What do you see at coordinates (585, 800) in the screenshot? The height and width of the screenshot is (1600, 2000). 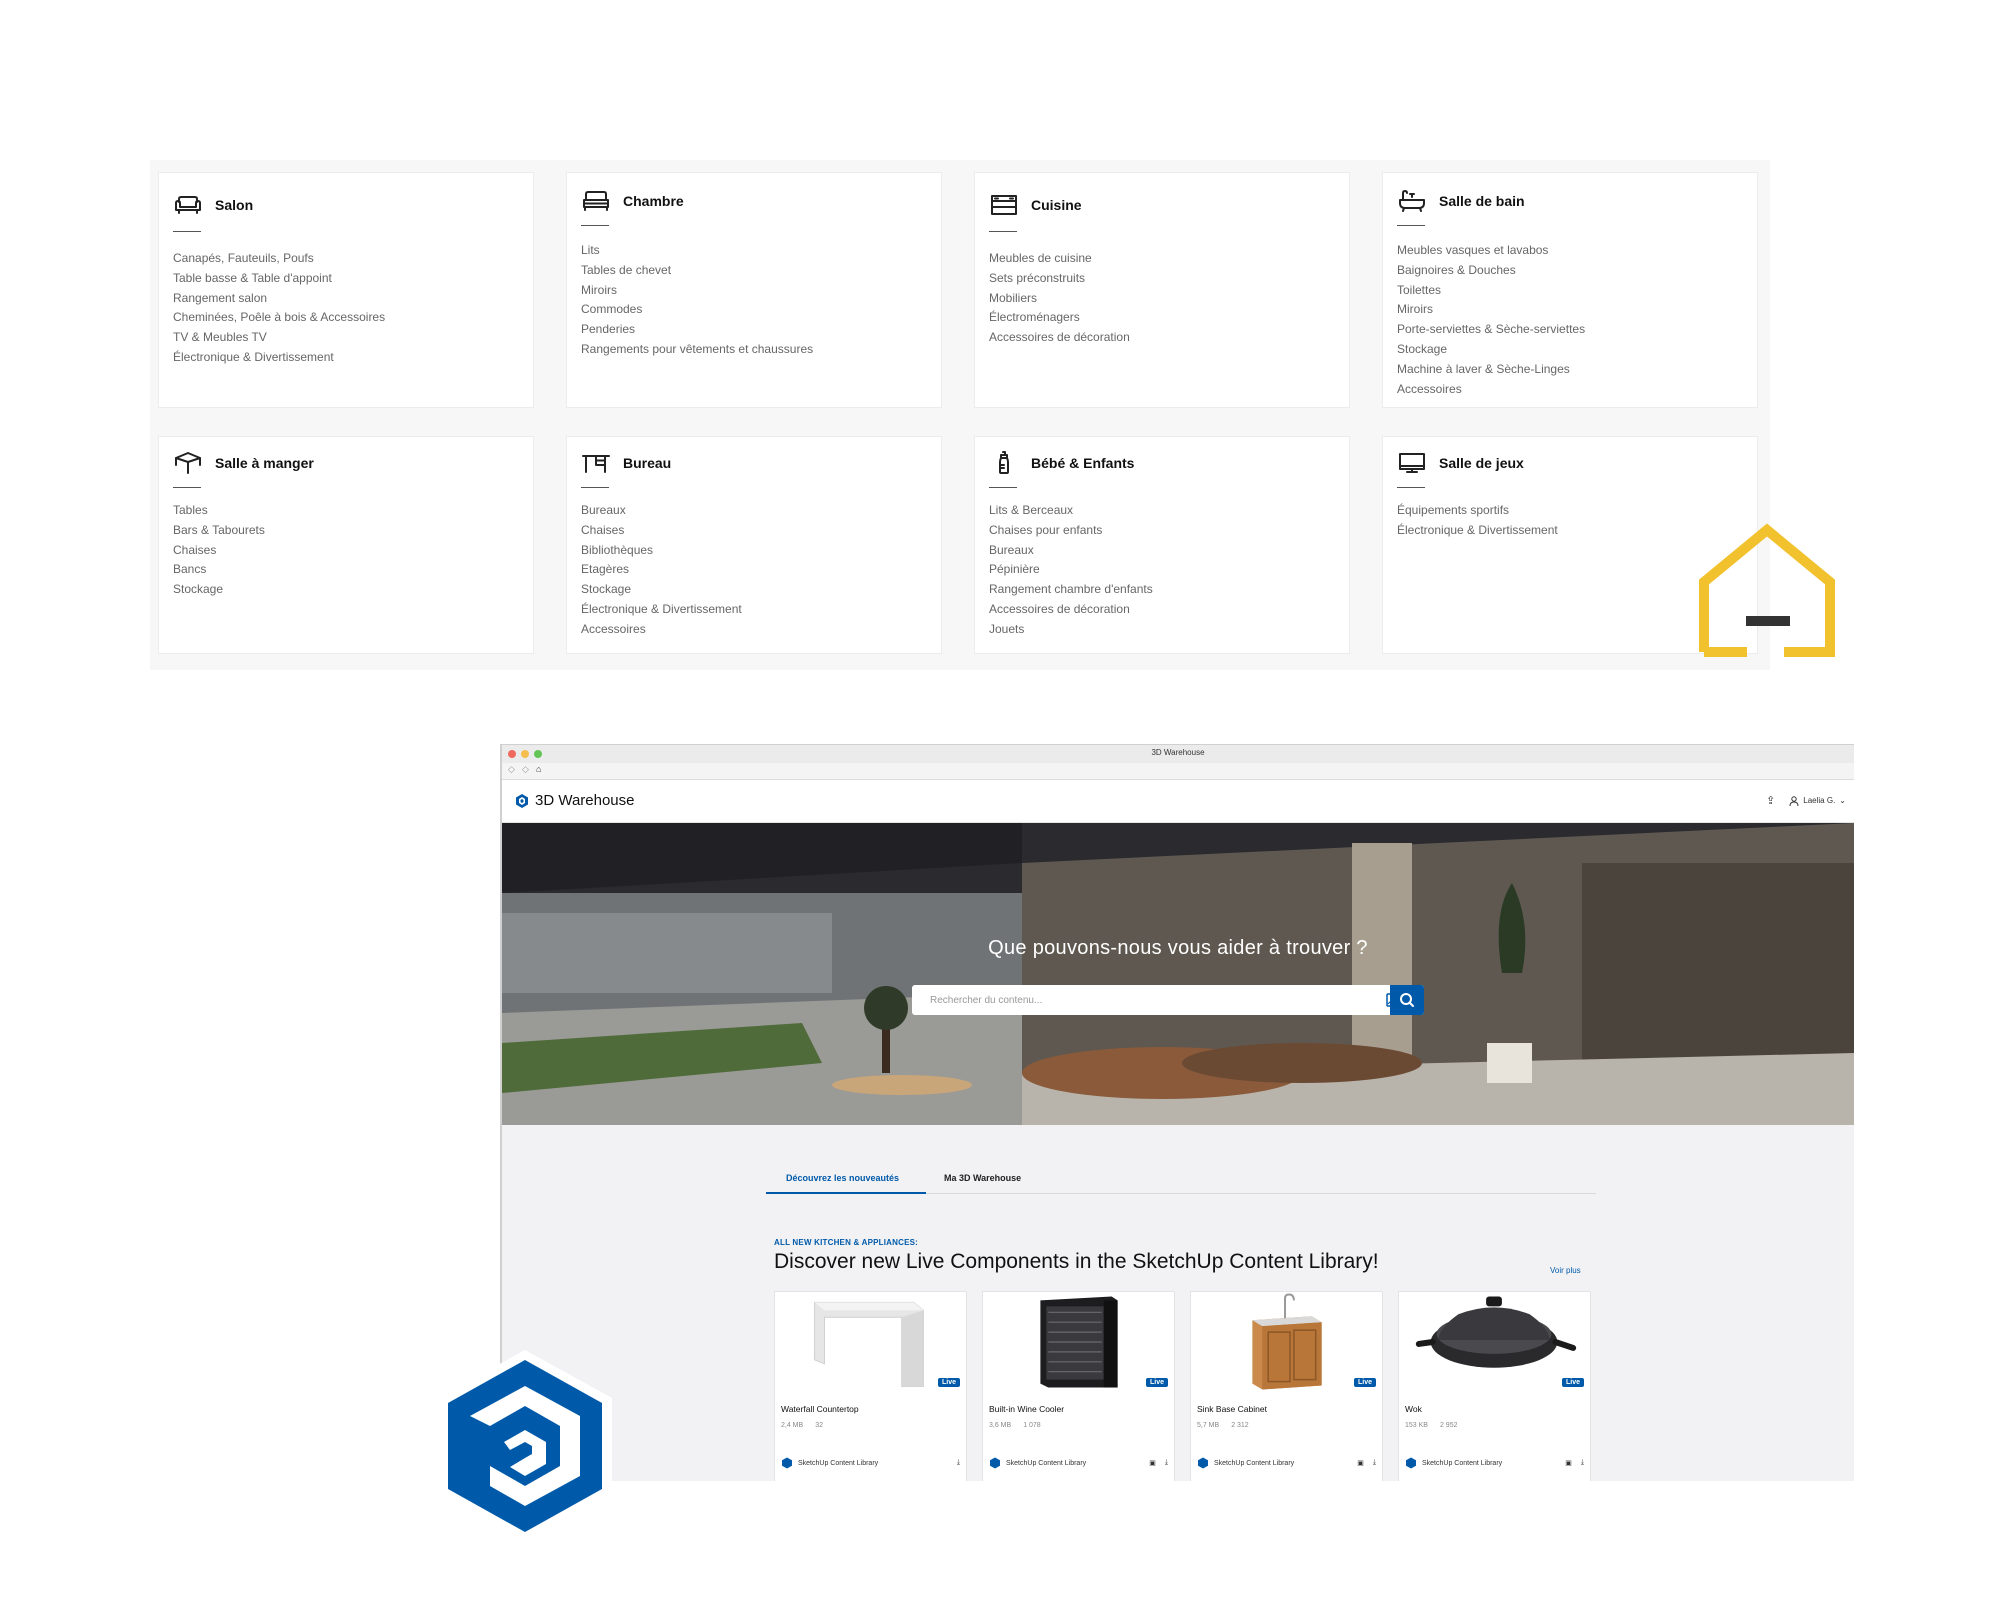 I see `brand-name: 3D Warehouse` at bounding box center [585, 800].